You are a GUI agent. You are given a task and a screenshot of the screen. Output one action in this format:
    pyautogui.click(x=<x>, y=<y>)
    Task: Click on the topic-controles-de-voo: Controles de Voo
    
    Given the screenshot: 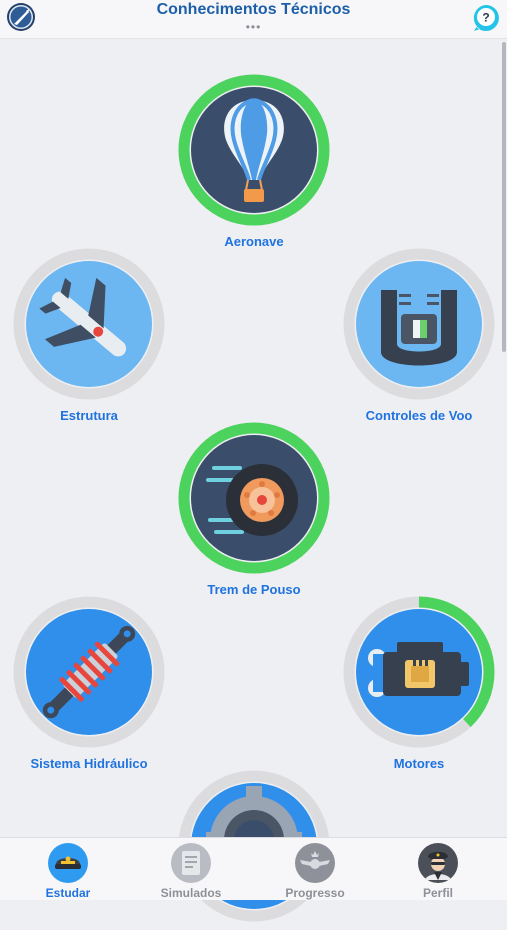 What is the action you would take?
    pyautogui.click(x=418, y=335)
    